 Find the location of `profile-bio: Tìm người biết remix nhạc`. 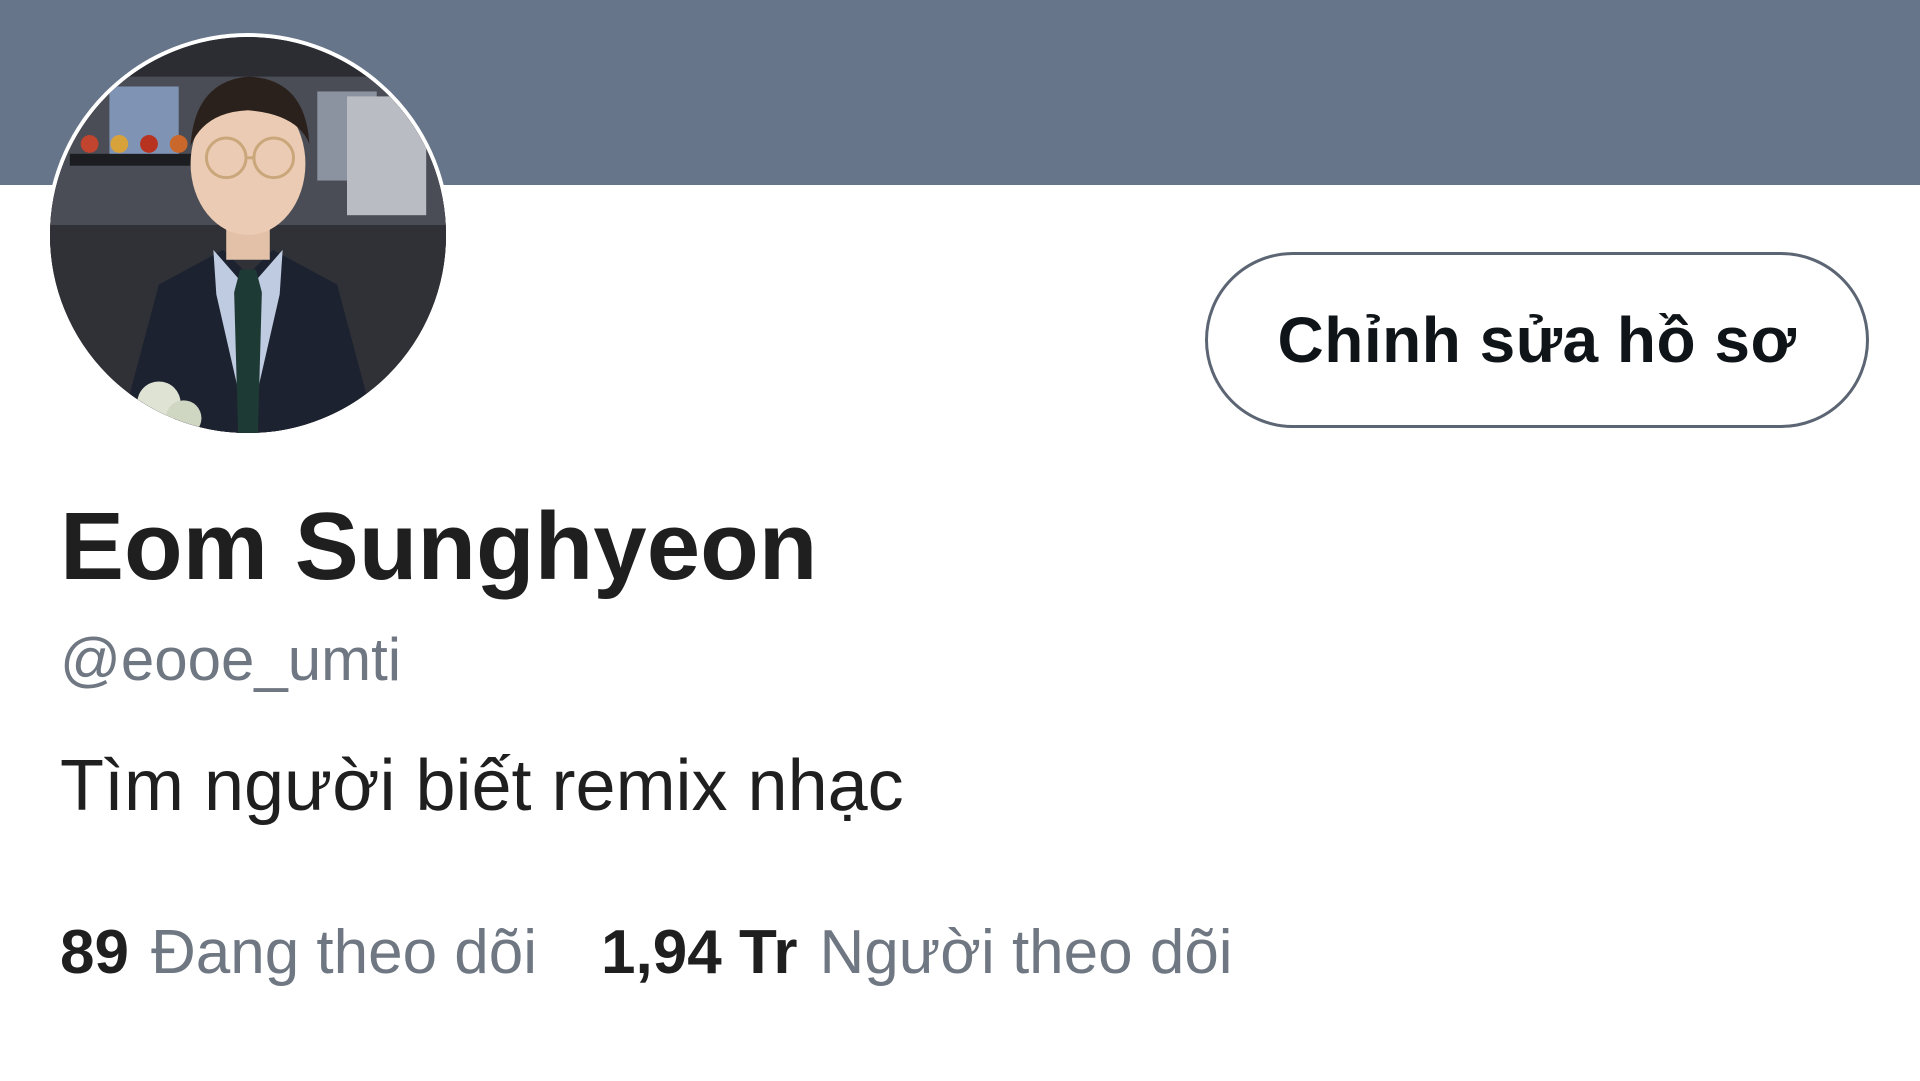

profile-bio: Tìm người biết remix nhạc is located at coordinates (482, 786).